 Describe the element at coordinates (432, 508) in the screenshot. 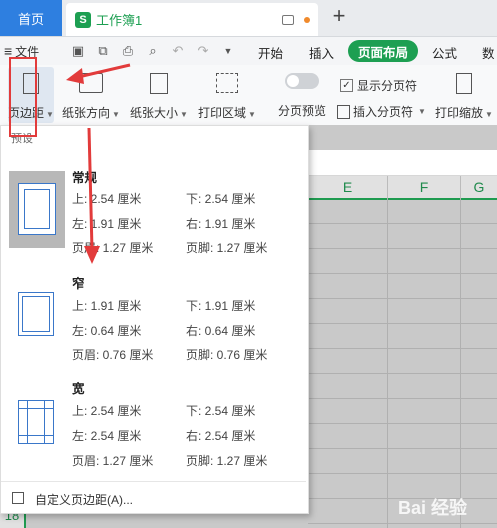

I see `watermark: Bai 经验` at that location.